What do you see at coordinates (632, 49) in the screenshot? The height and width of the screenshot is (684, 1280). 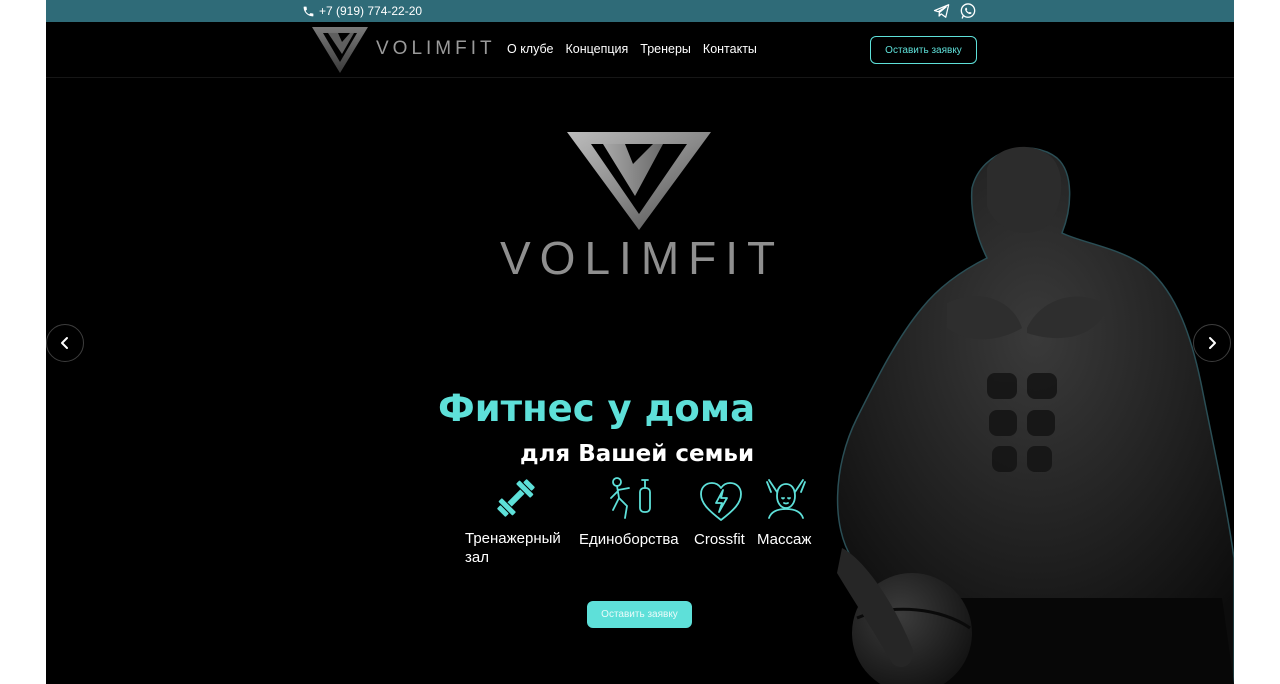 I see `nav-menu: О клубе Концепция Тренеры Контакты` at bounding box center [632, 49].